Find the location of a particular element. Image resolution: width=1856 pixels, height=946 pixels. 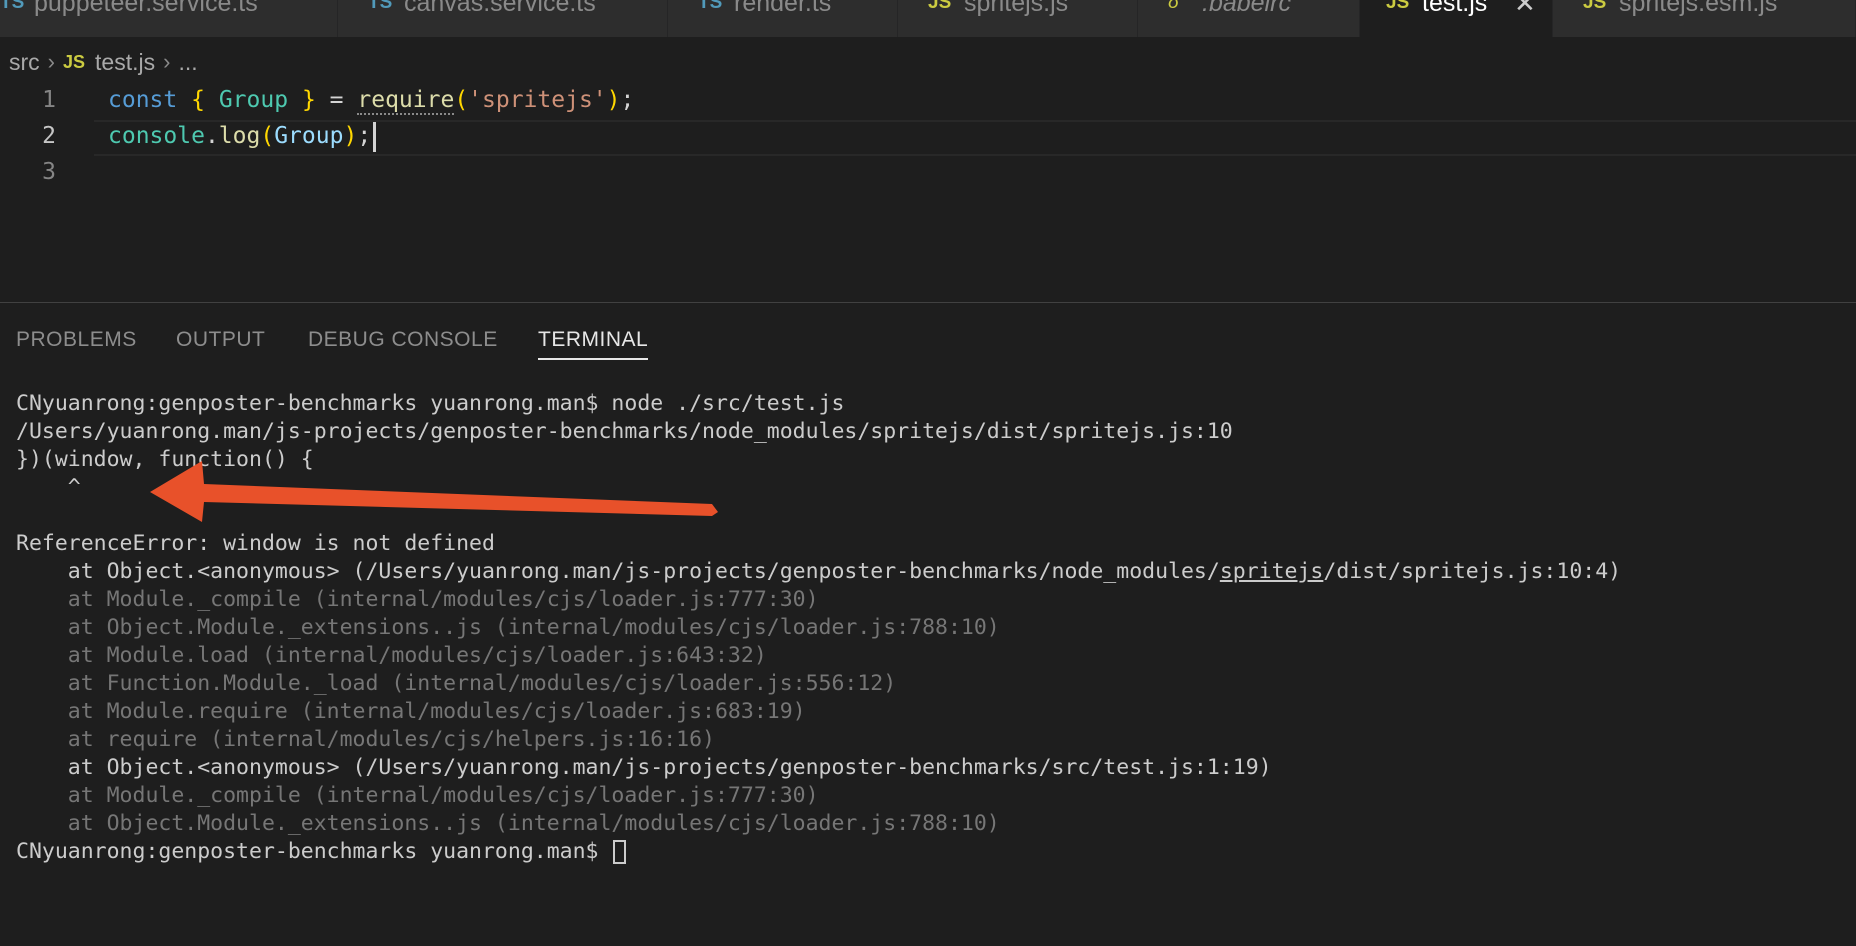

line-number: 1 is located at coordinates (49, 100).